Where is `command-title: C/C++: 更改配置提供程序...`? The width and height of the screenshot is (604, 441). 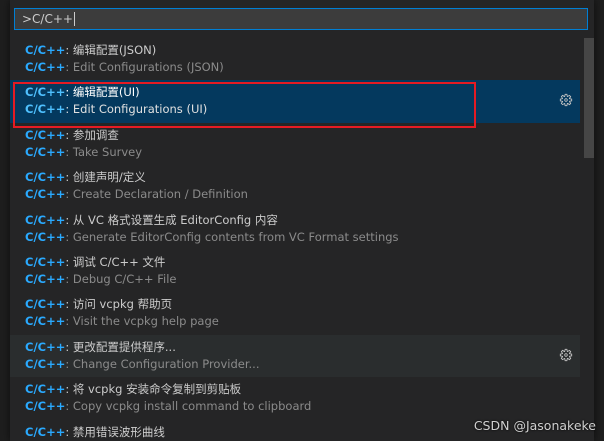
command-title: C/C++: 更改配置提供程序... is located at coordinates (302, 347).